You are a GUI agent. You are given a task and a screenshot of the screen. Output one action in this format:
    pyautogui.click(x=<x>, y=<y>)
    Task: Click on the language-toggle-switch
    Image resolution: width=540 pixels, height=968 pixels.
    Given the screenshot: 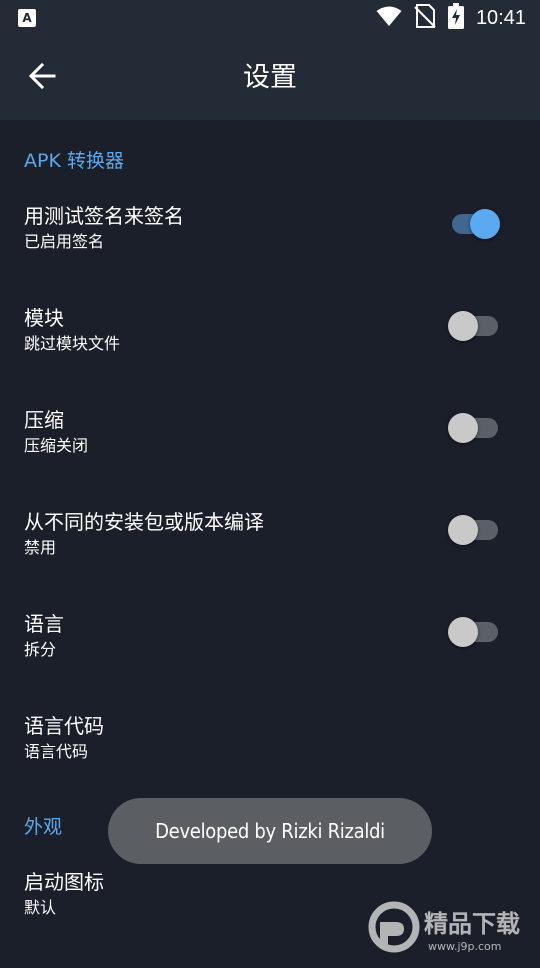 What is the action you would take?
    pyautogui.click(x=474, y=631)
    